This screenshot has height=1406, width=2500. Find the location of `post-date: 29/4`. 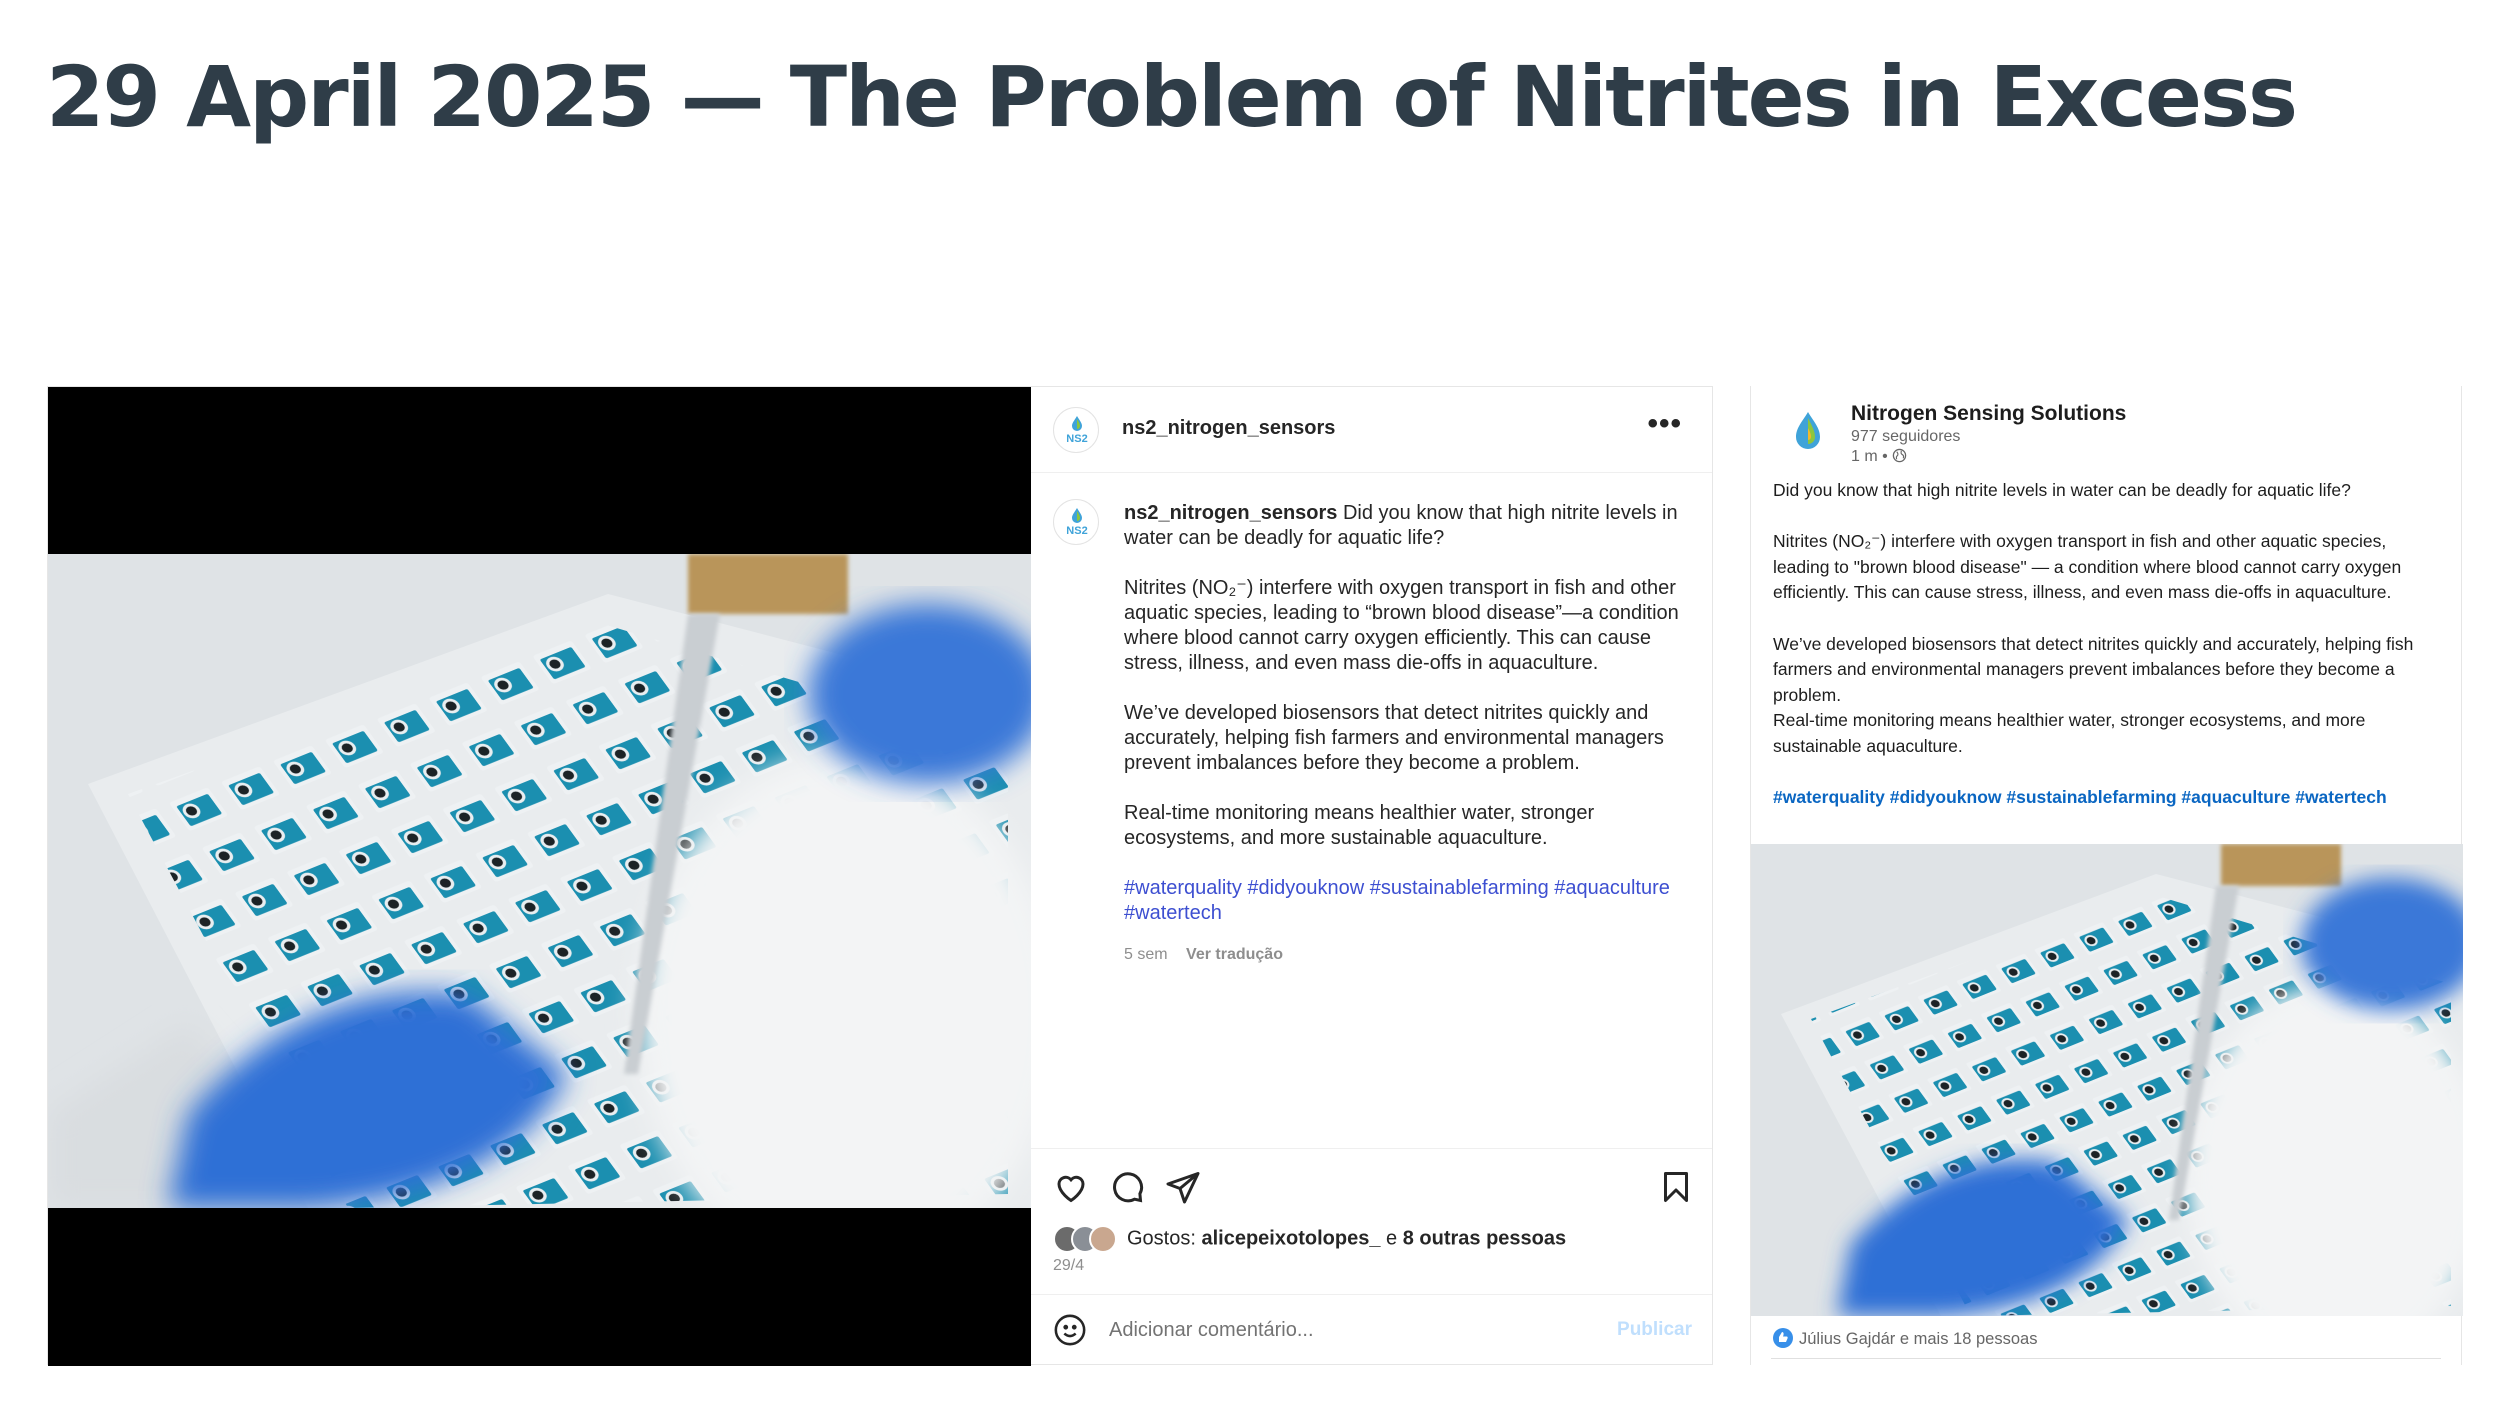

post-date: 29/4 is located at coordinates (1069, 1265).